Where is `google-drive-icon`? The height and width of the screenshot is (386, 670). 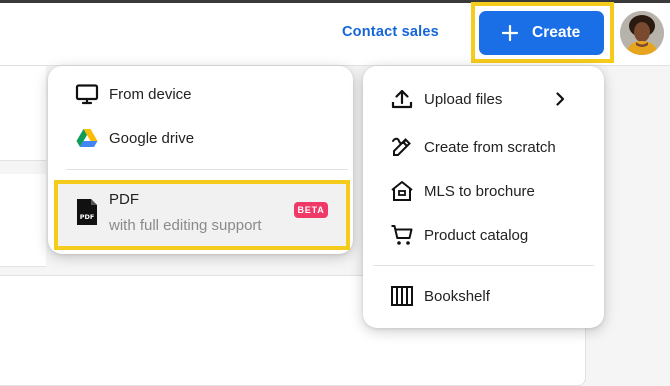 google-drive-icon is located at coordinates (87, 138).